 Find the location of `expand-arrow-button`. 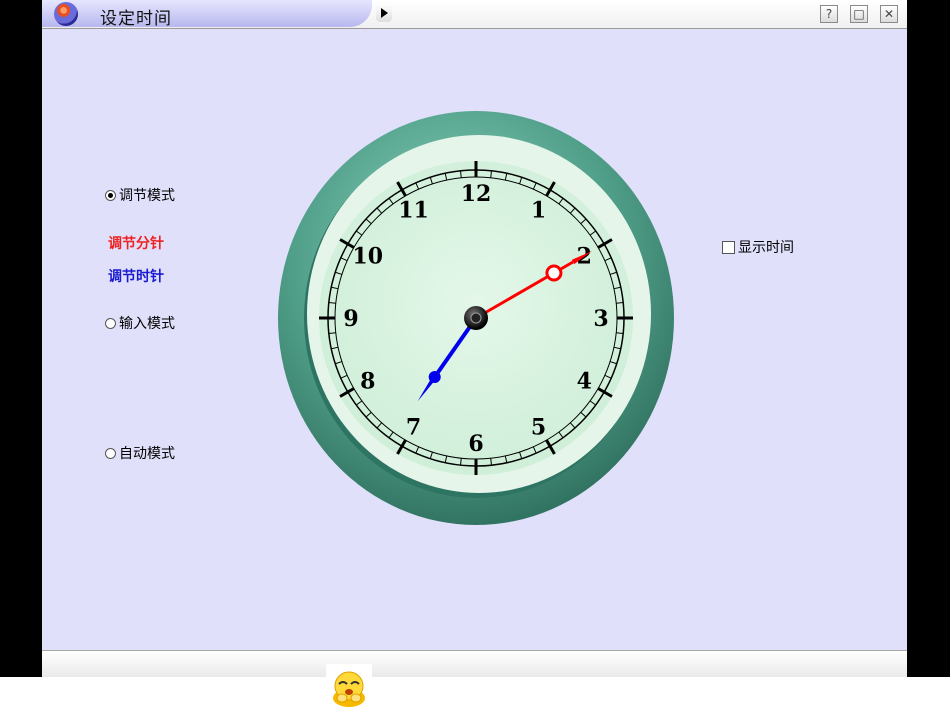

expand-arrow-button is located at coordinates (384, 13).